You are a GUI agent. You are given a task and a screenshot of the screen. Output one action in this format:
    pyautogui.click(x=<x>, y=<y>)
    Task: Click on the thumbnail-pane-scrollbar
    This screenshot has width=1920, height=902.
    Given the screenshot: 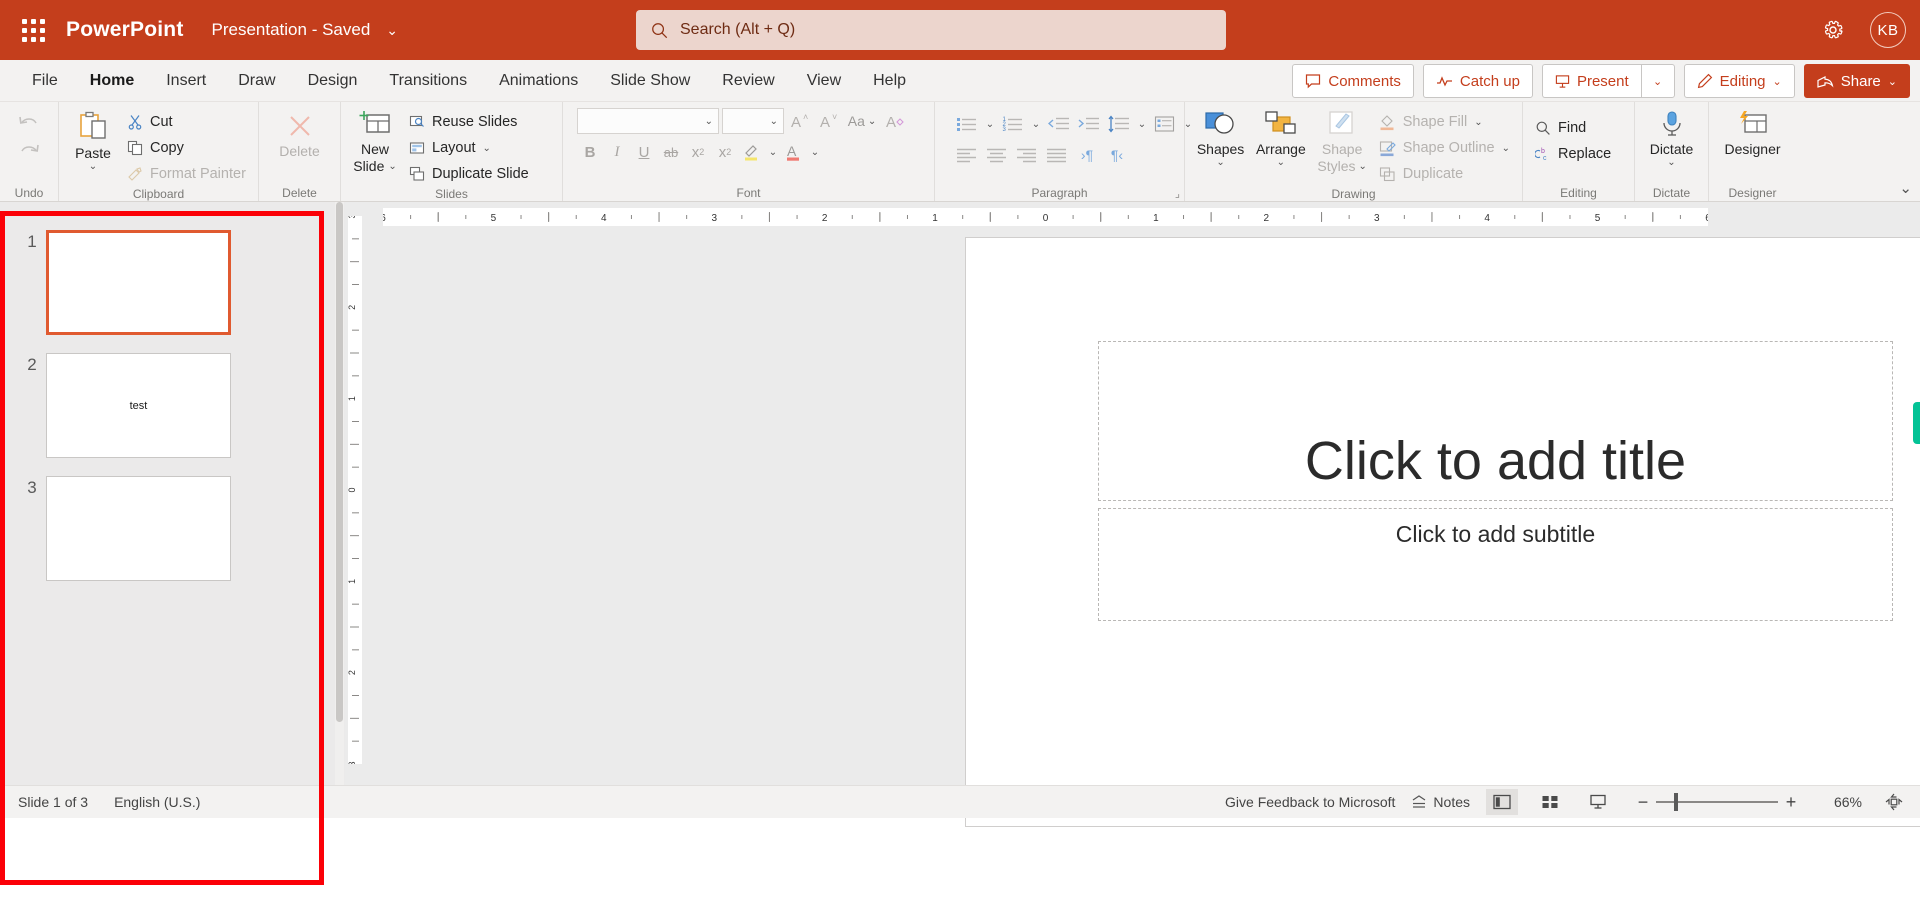 What is the action you would take?
    pyautogui.click(x=339, y=493)
    